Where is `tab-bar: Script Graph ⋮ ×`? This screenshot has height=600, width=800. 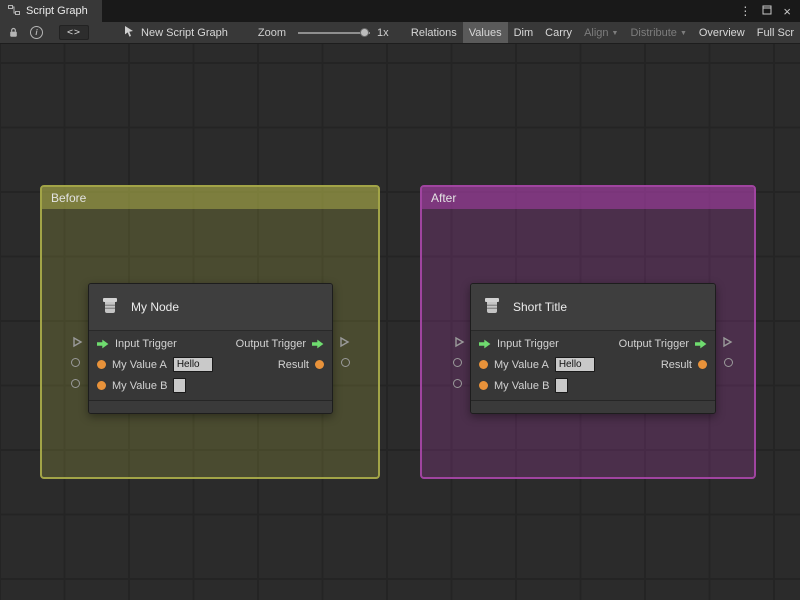
tab-bar: Script Graph ⋮ × is located at coordinates (400, 11).